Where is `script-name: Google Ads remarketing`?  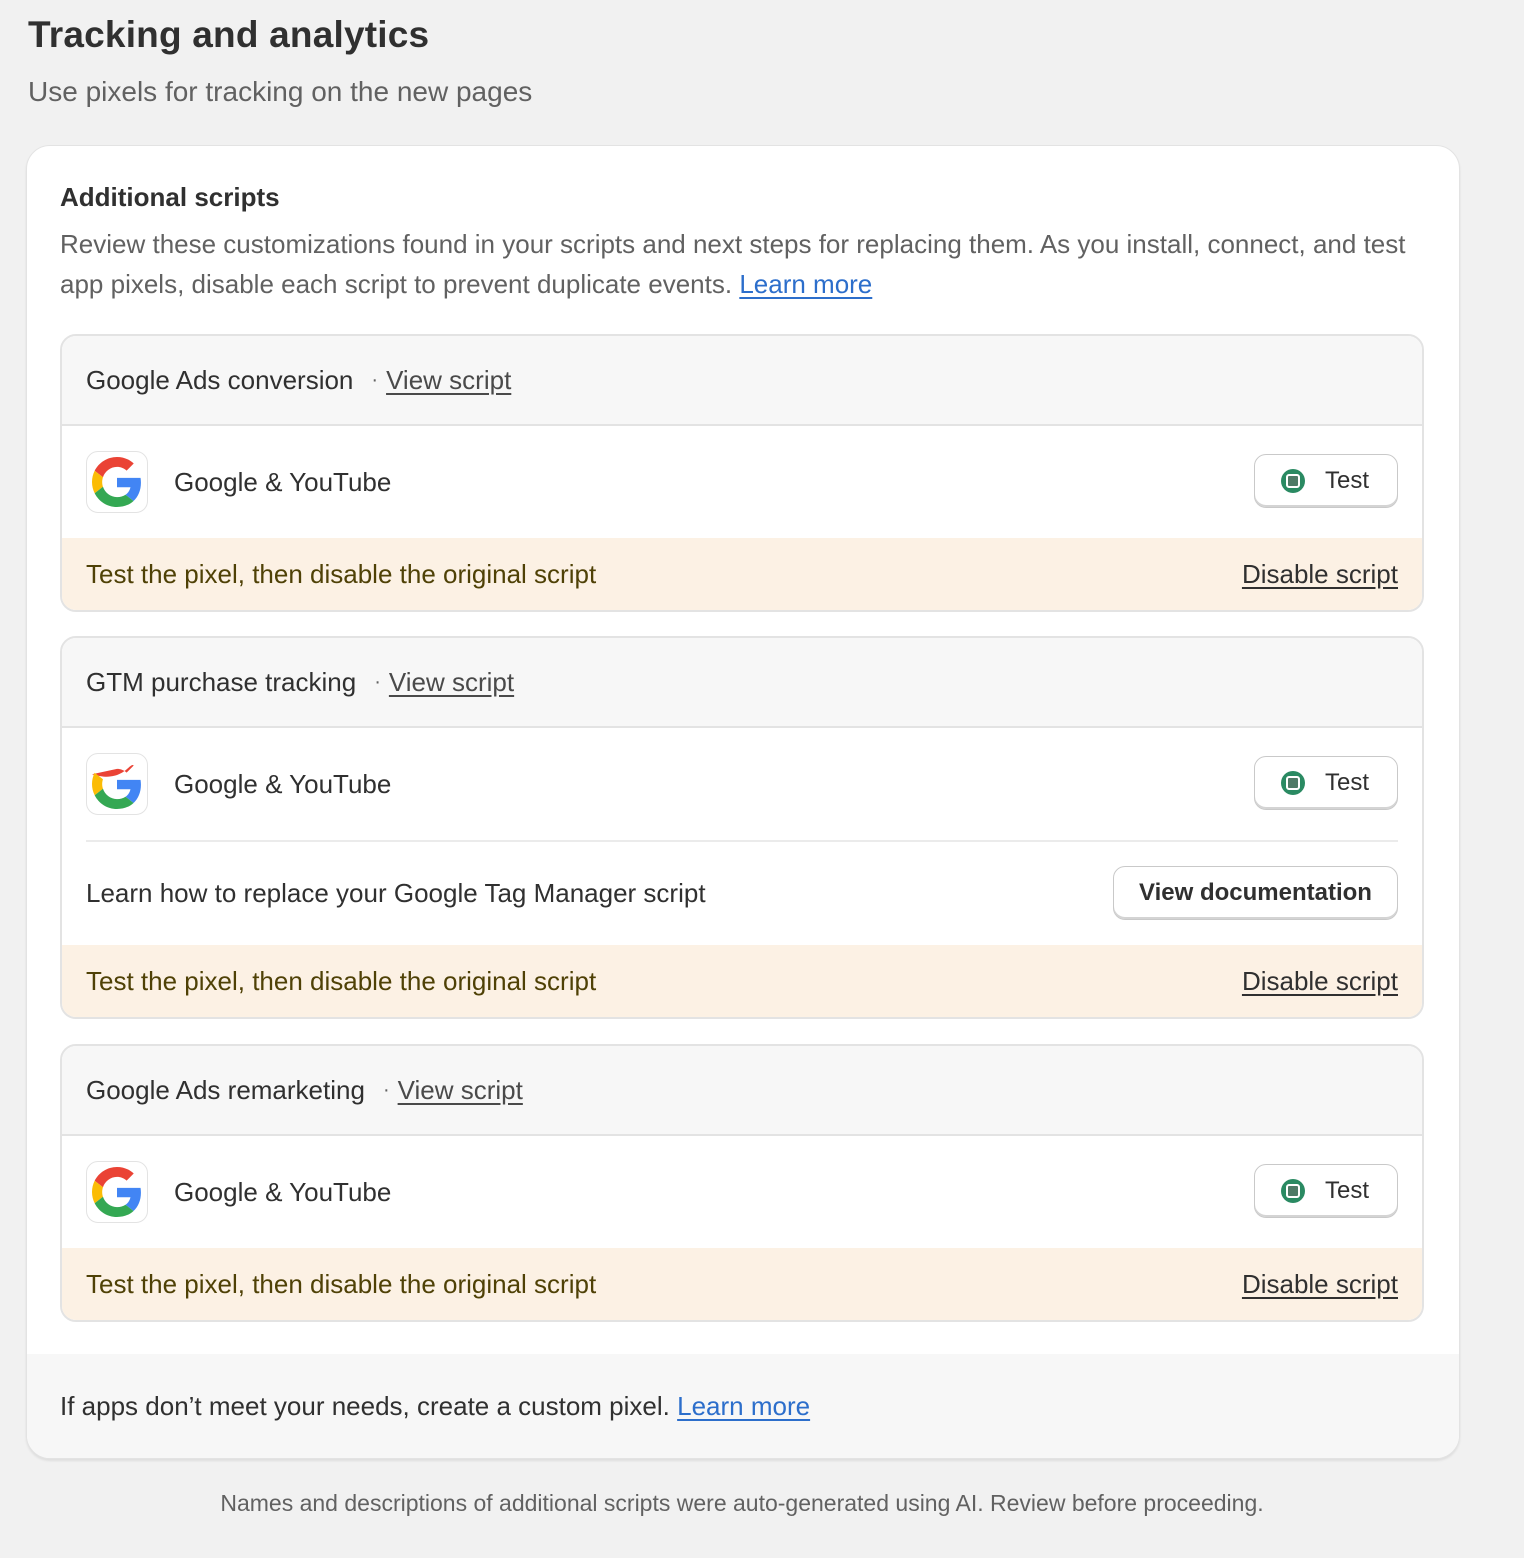 script-name: Google Ads remarketing is located at coordinates (225, 1089).